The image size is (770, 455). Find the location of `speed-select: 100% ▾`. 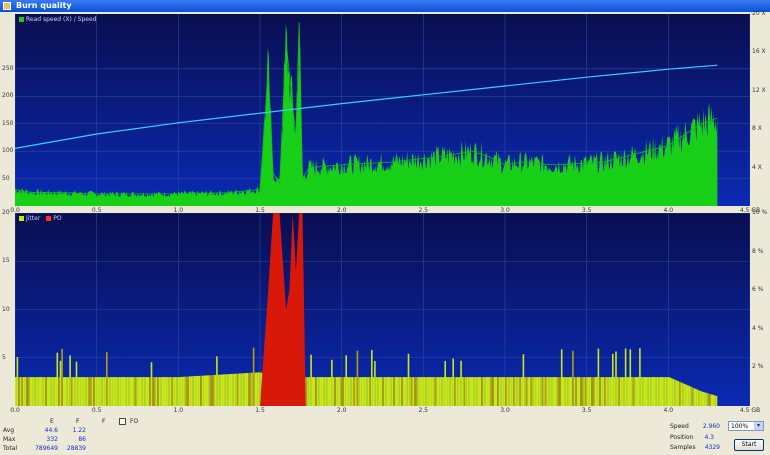

speed-select: 100% ▾ is located at coordinates (746, 426).